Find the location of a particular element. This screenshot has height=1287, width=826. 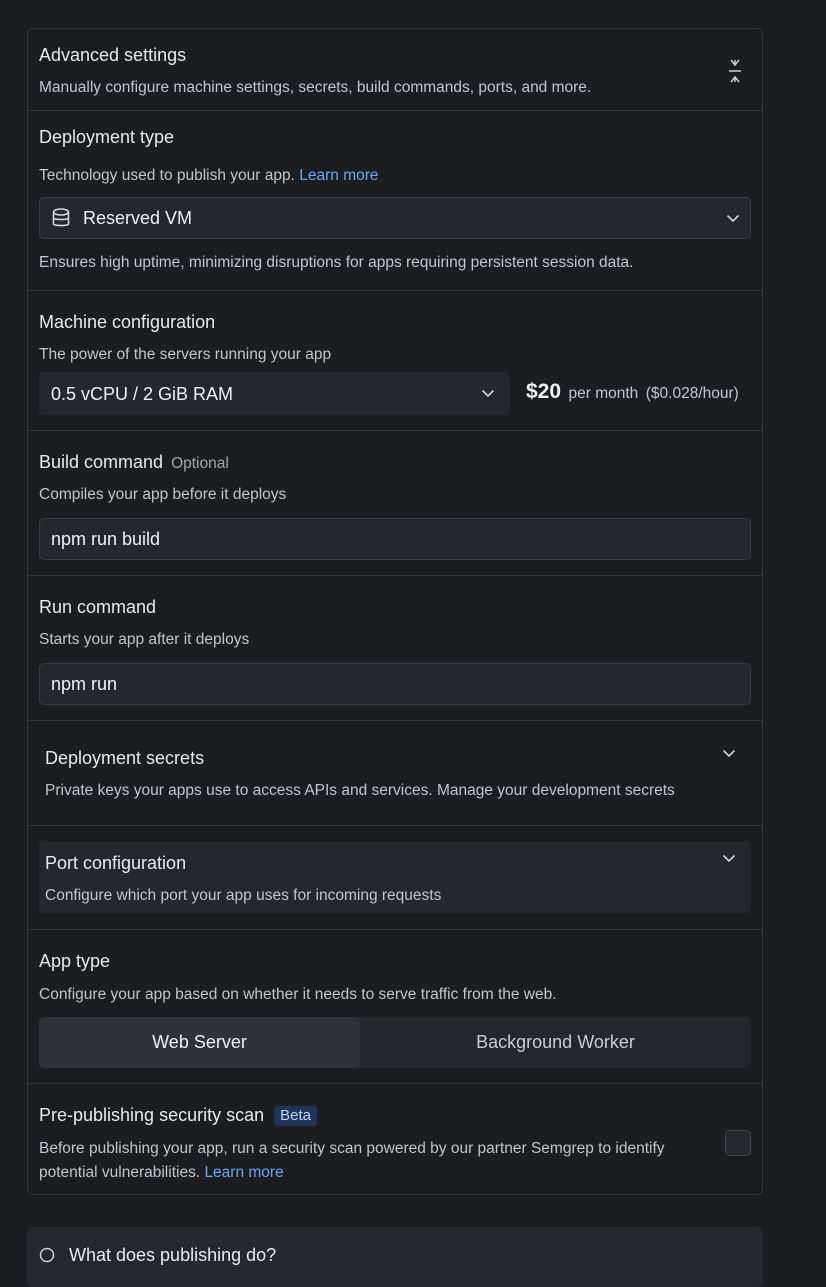

run-command-input: npm run is located at coordinates (395, 684).